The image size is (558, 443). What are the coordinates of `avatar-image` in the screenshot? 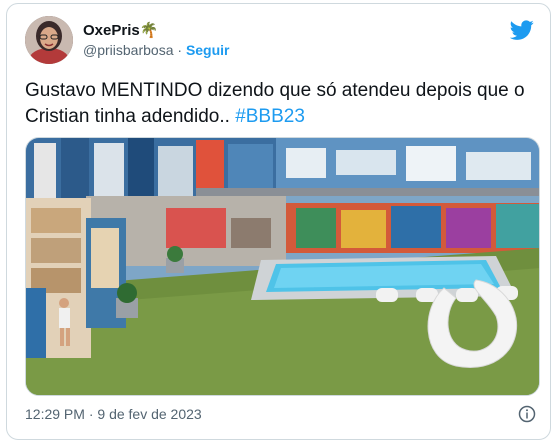 It's located at (49, 40).